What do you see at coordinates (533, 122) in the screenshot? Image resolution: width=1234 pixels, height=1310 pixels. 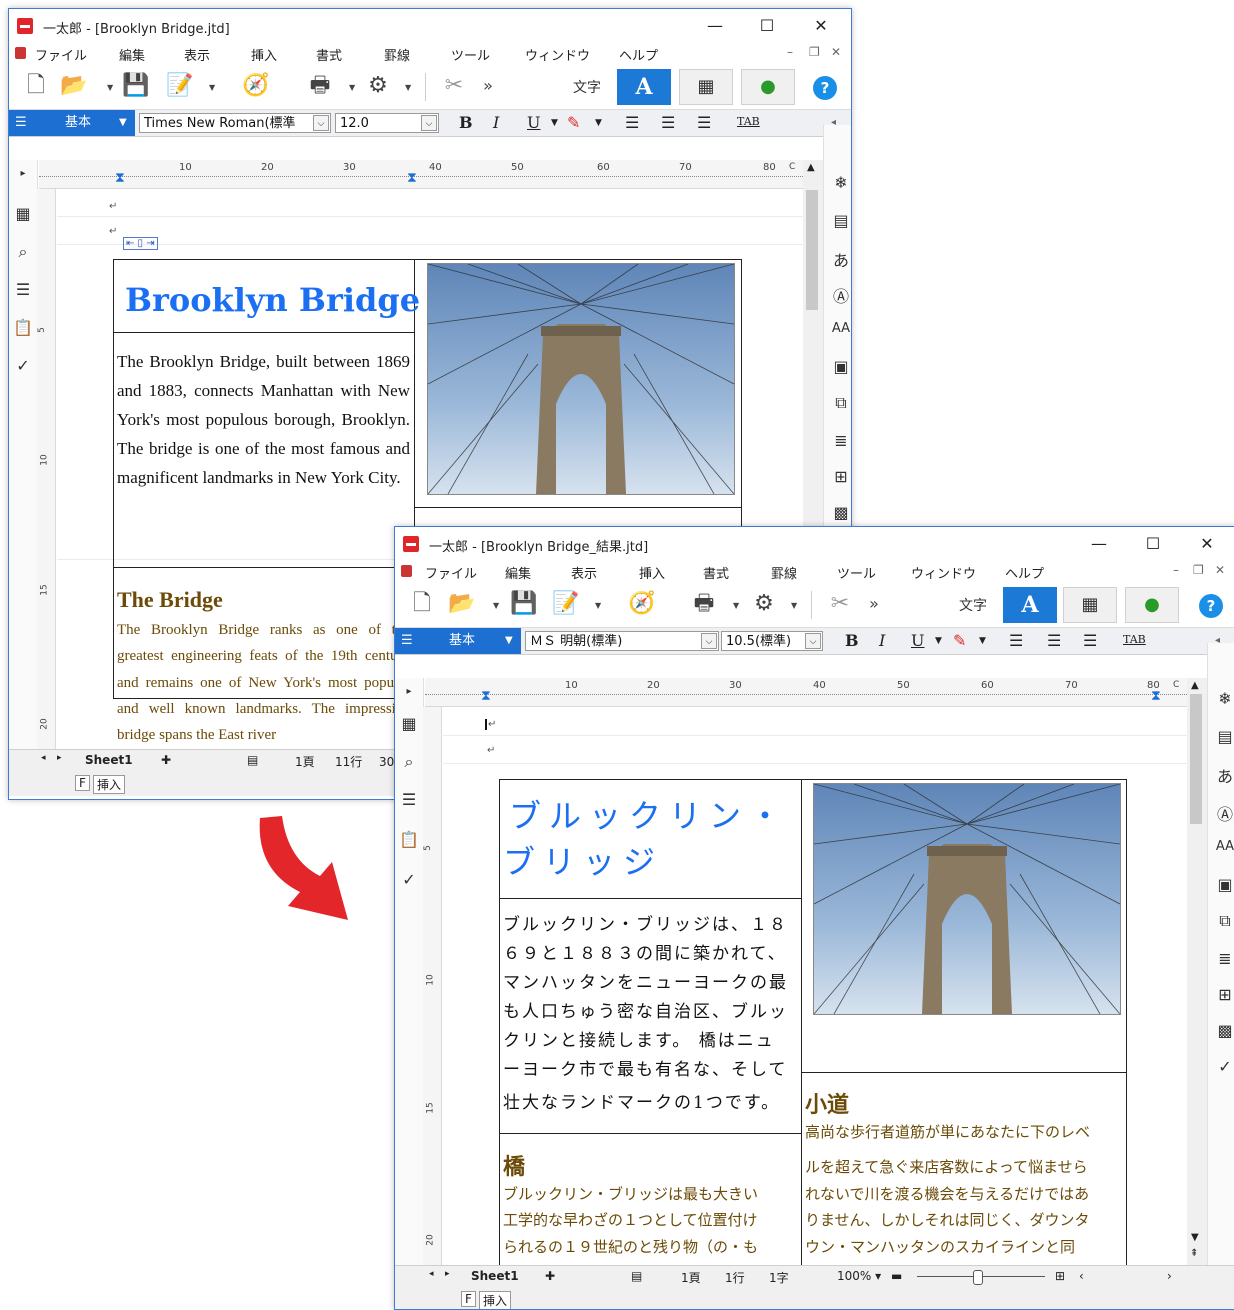 I see `underline-button: U` at bounding box center [533, 122].